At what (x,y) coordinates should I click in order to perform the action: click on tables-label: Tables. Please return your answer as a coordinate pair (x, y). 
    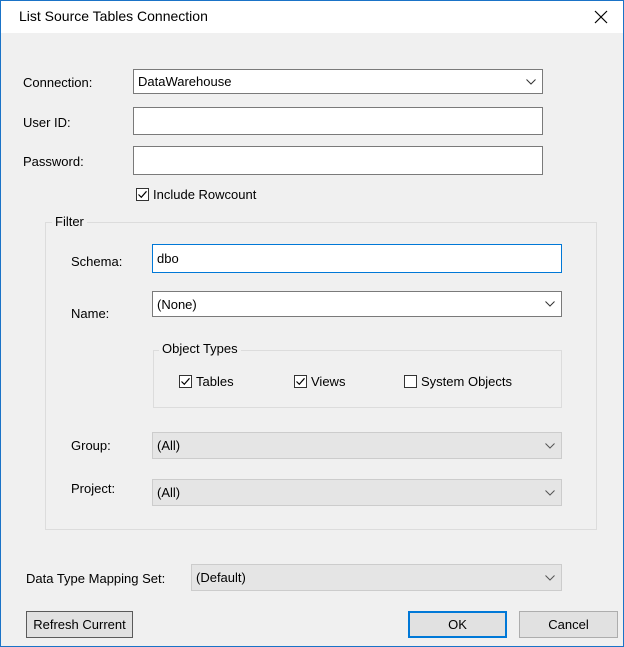
    Looking at the image, I should click on (215, 381).